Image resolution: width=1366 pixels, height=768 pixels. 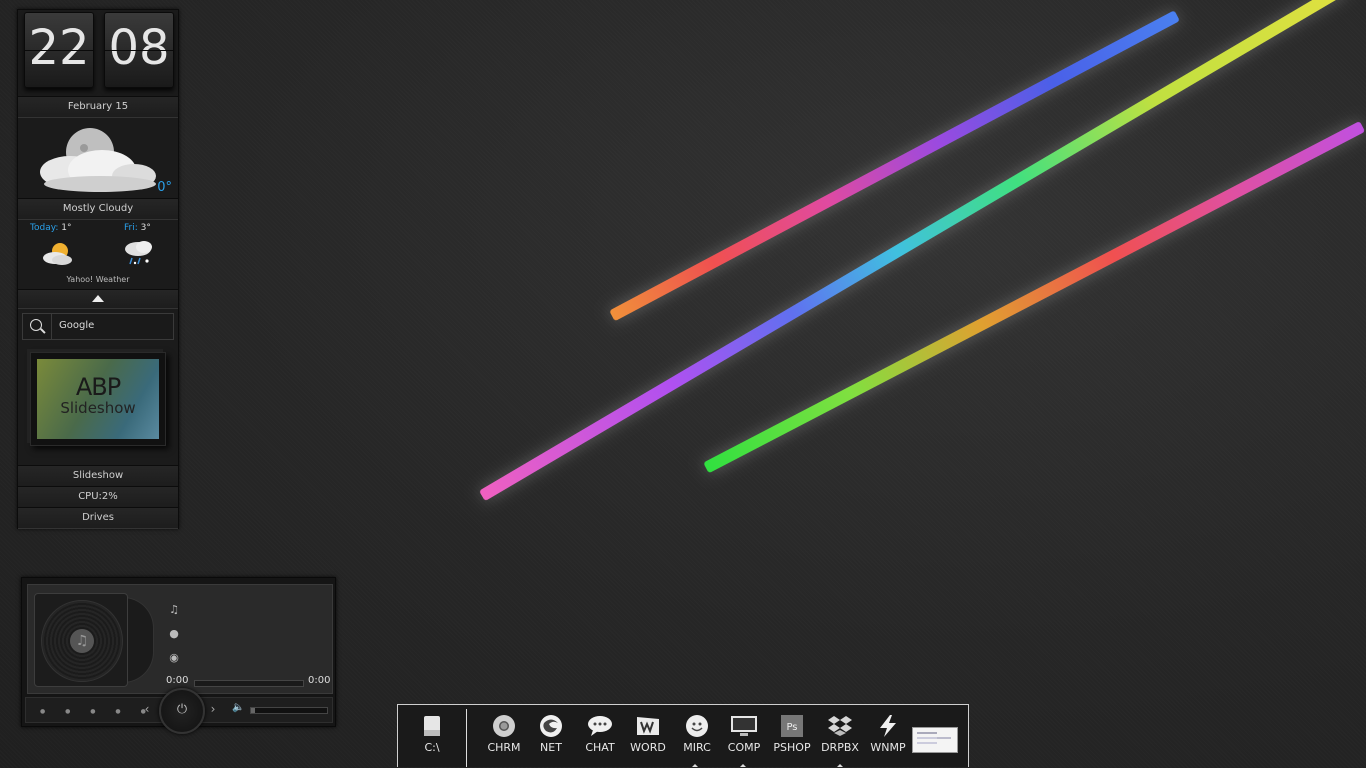 I want to click on search-input: Google, so click(x=76, y=325).